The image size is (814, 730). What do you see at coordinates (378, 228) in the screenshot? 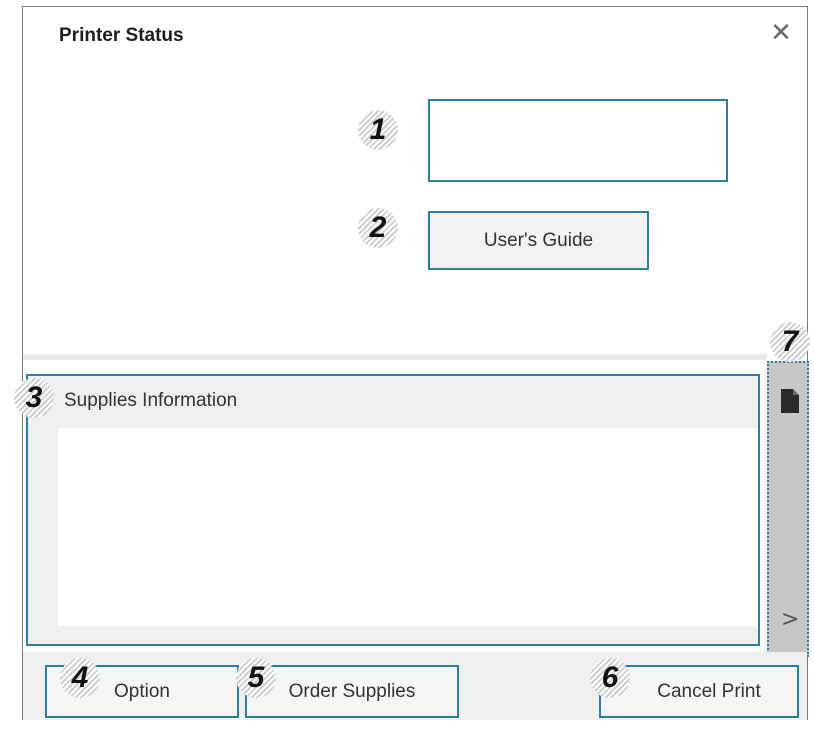
I see `callout-2: 2` at bounding box center [378, 228].